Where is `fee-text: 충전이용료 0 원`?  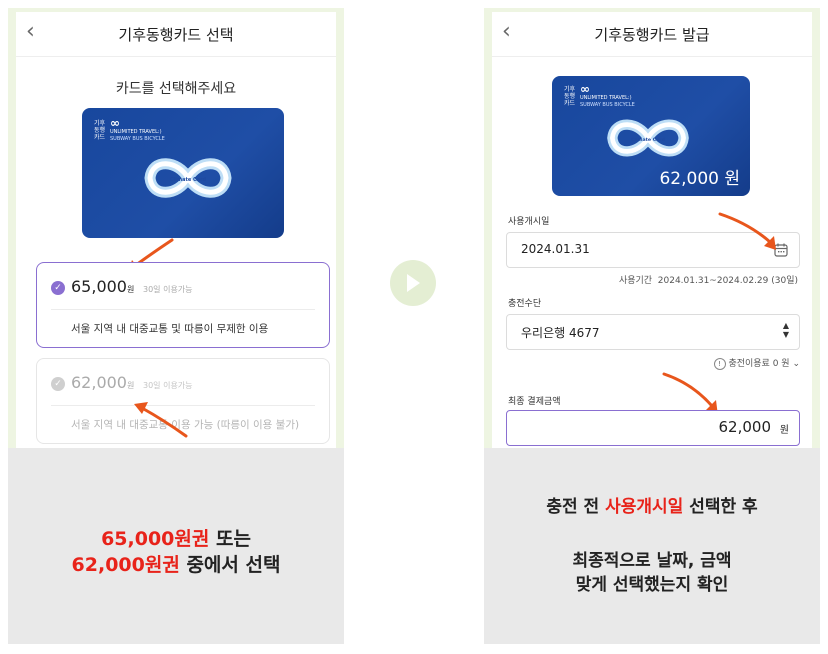 fee-text: 충전이용료 0 원 is located at coordinates (759, 364).